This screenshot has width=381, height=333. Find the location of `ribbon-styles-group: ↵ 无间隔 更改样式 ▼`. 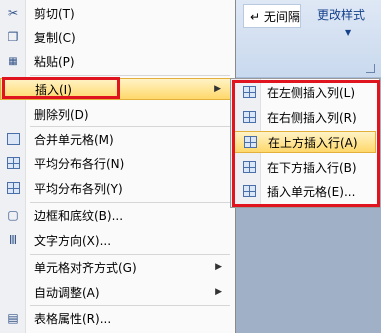

ribbon-styles-group: ↵ 无间隔 更改样式 ▼ is located at coordinates (307, 39).